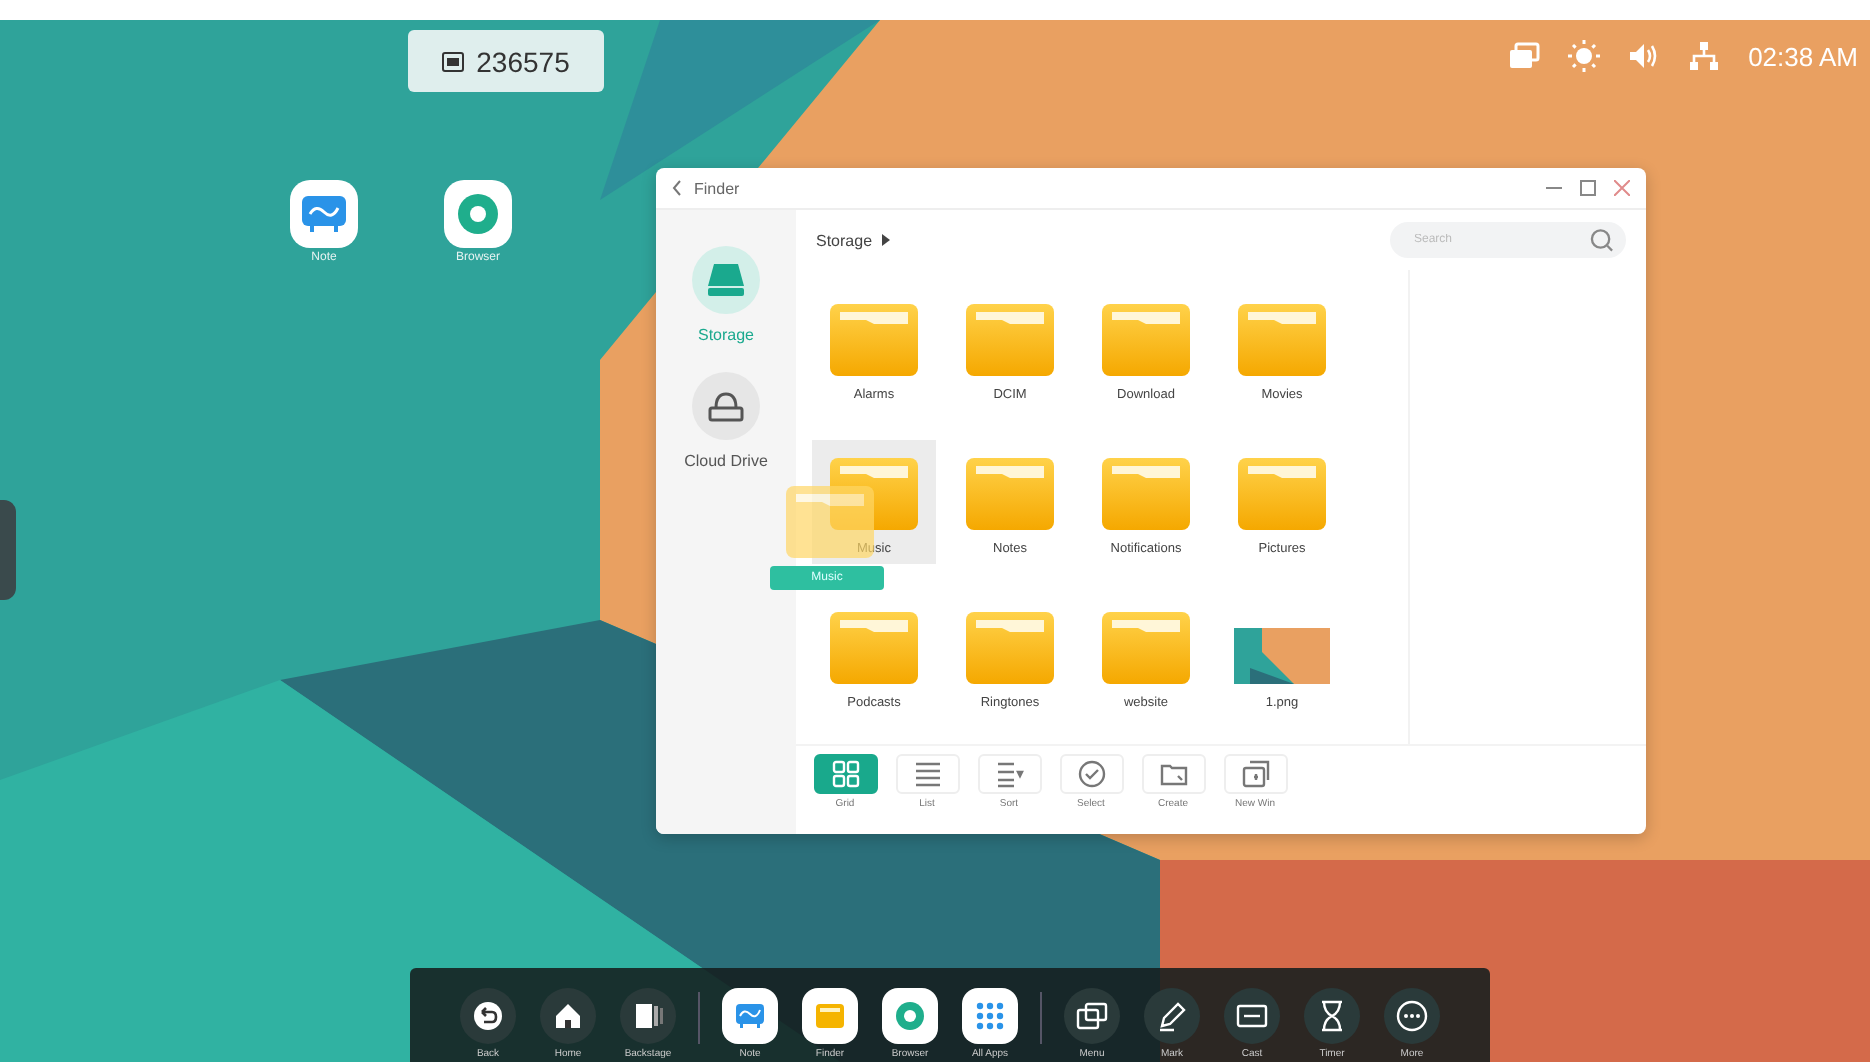 This screenshot has width=1870, height=1062. I want to click on sort-icon, so click(1009, 774).